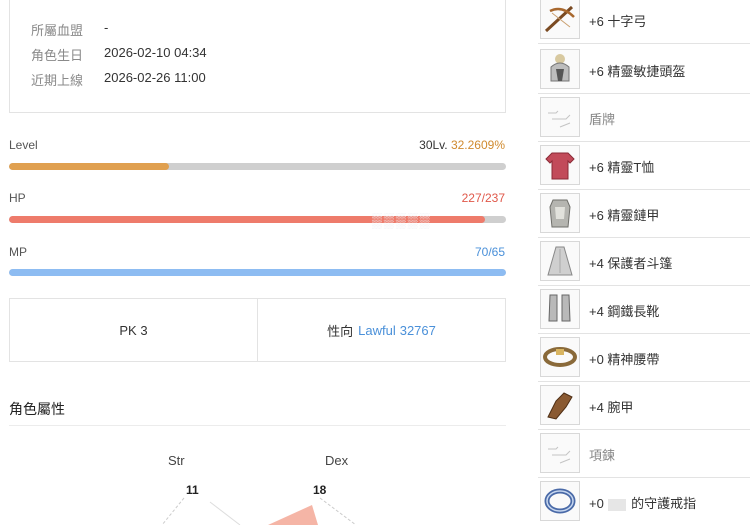 Image resolution: width=750 pixels, height=525 pixels. What do you see at coordinates (611, 407) in the screenshot?
I see `equipment-name: +4 腕甲` at bounding box center [611, 407].